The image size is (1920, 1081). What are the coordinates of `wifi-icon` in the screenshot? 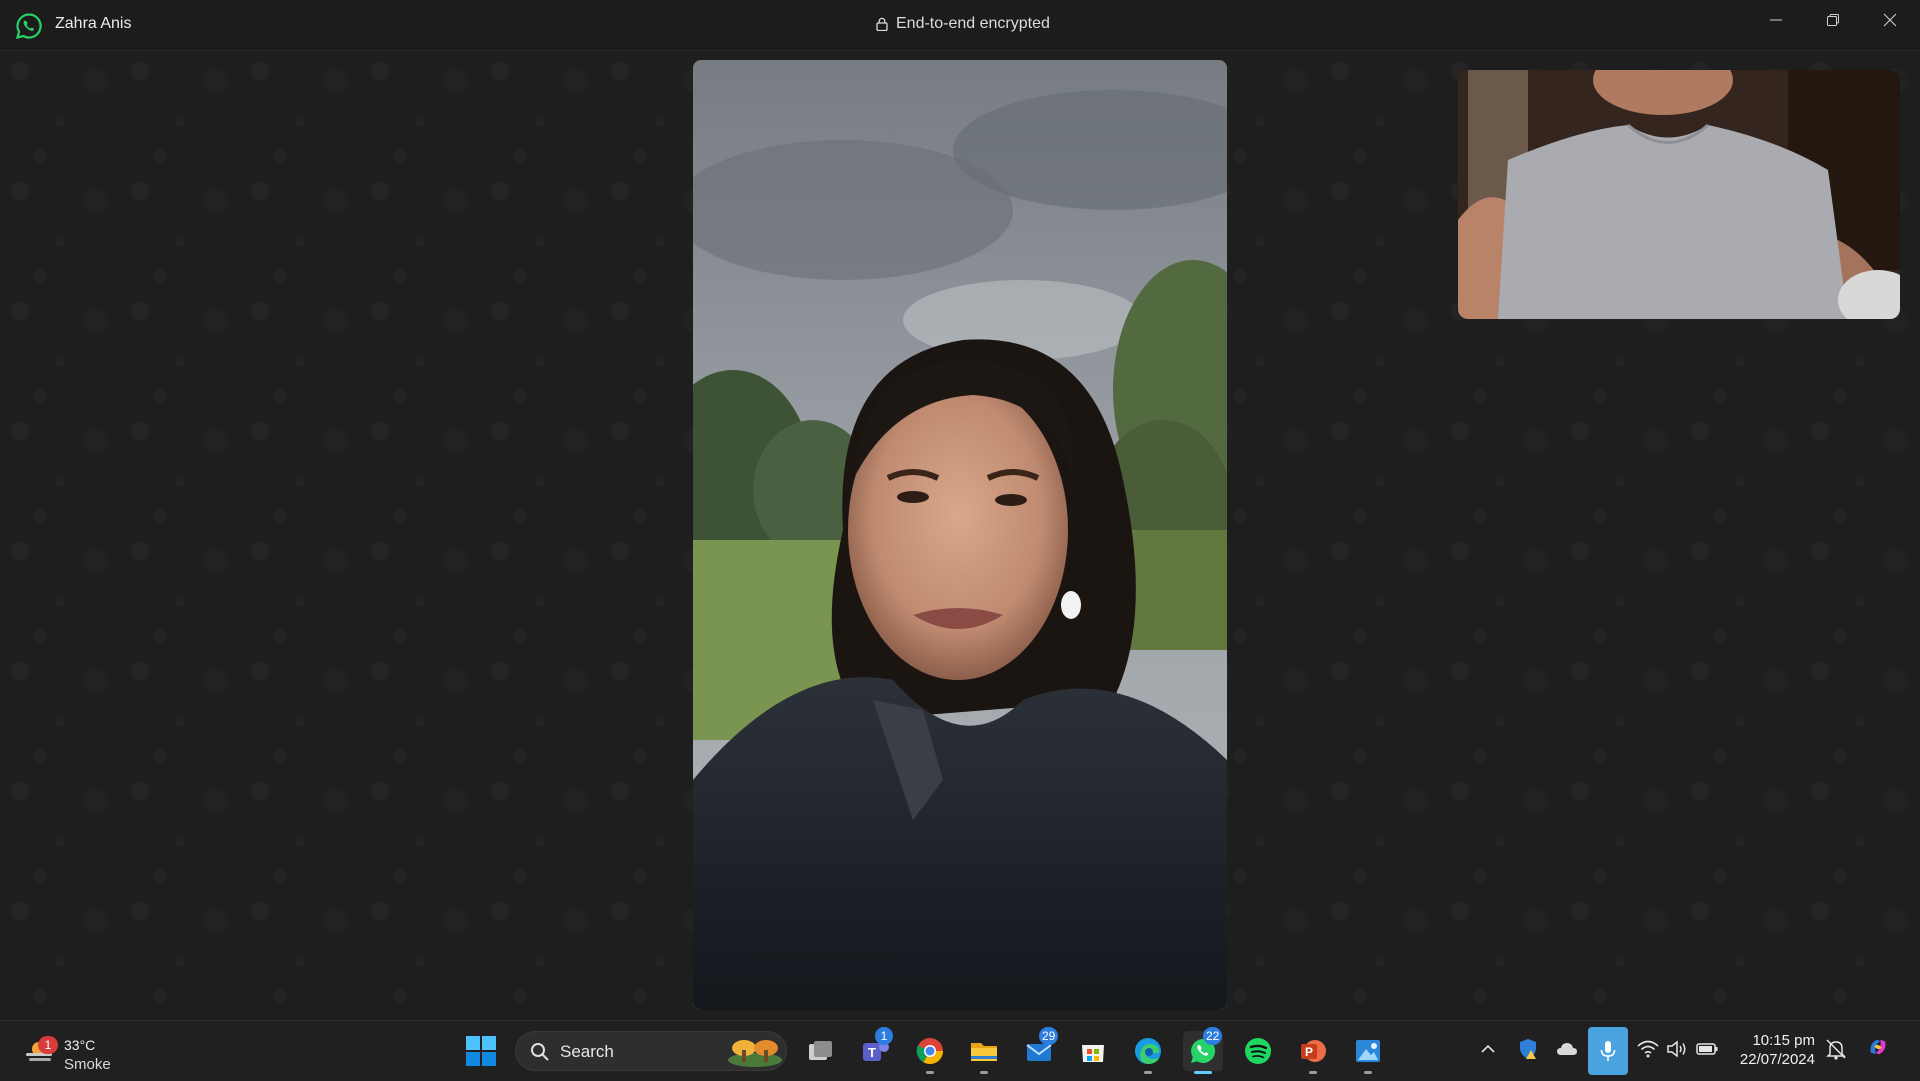 It's located at (1648, 1049).